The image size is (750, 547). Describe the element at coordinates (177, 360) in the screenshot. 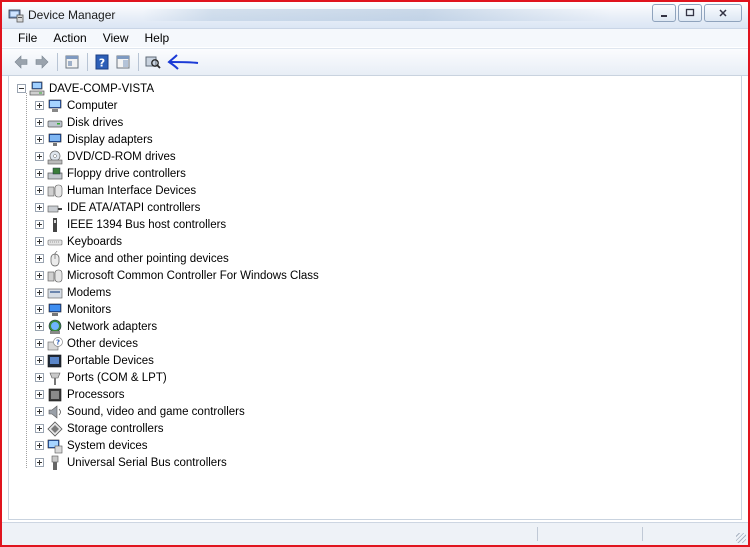

I see `tree-item: Portable Devices` at that location.